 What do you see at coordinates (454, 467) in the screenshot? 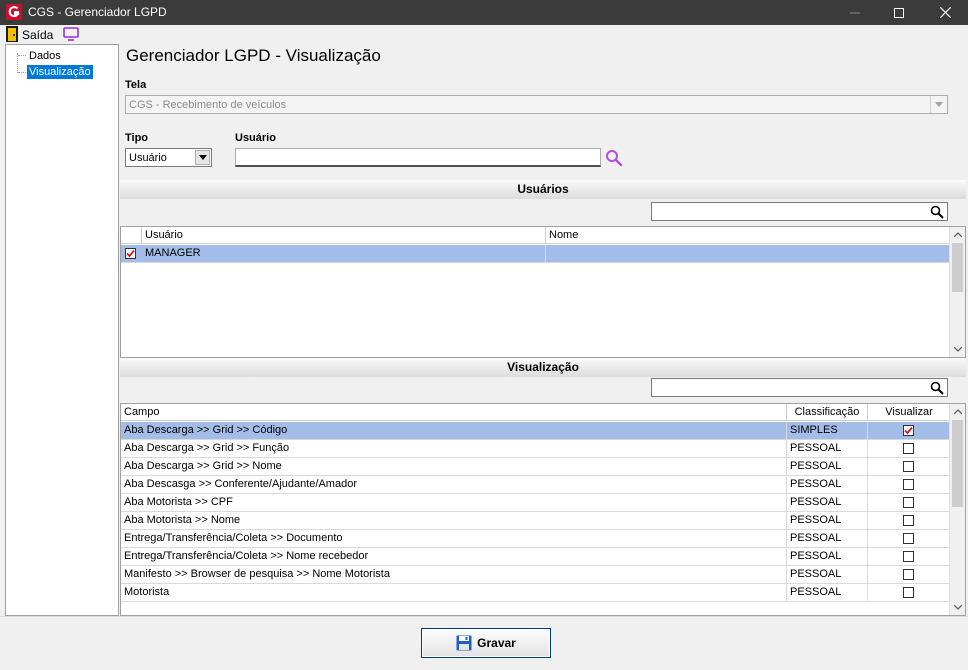
I see `cell-campo: Aba Descarga >> Grid >> Nome` at bounding box center [454, 467].